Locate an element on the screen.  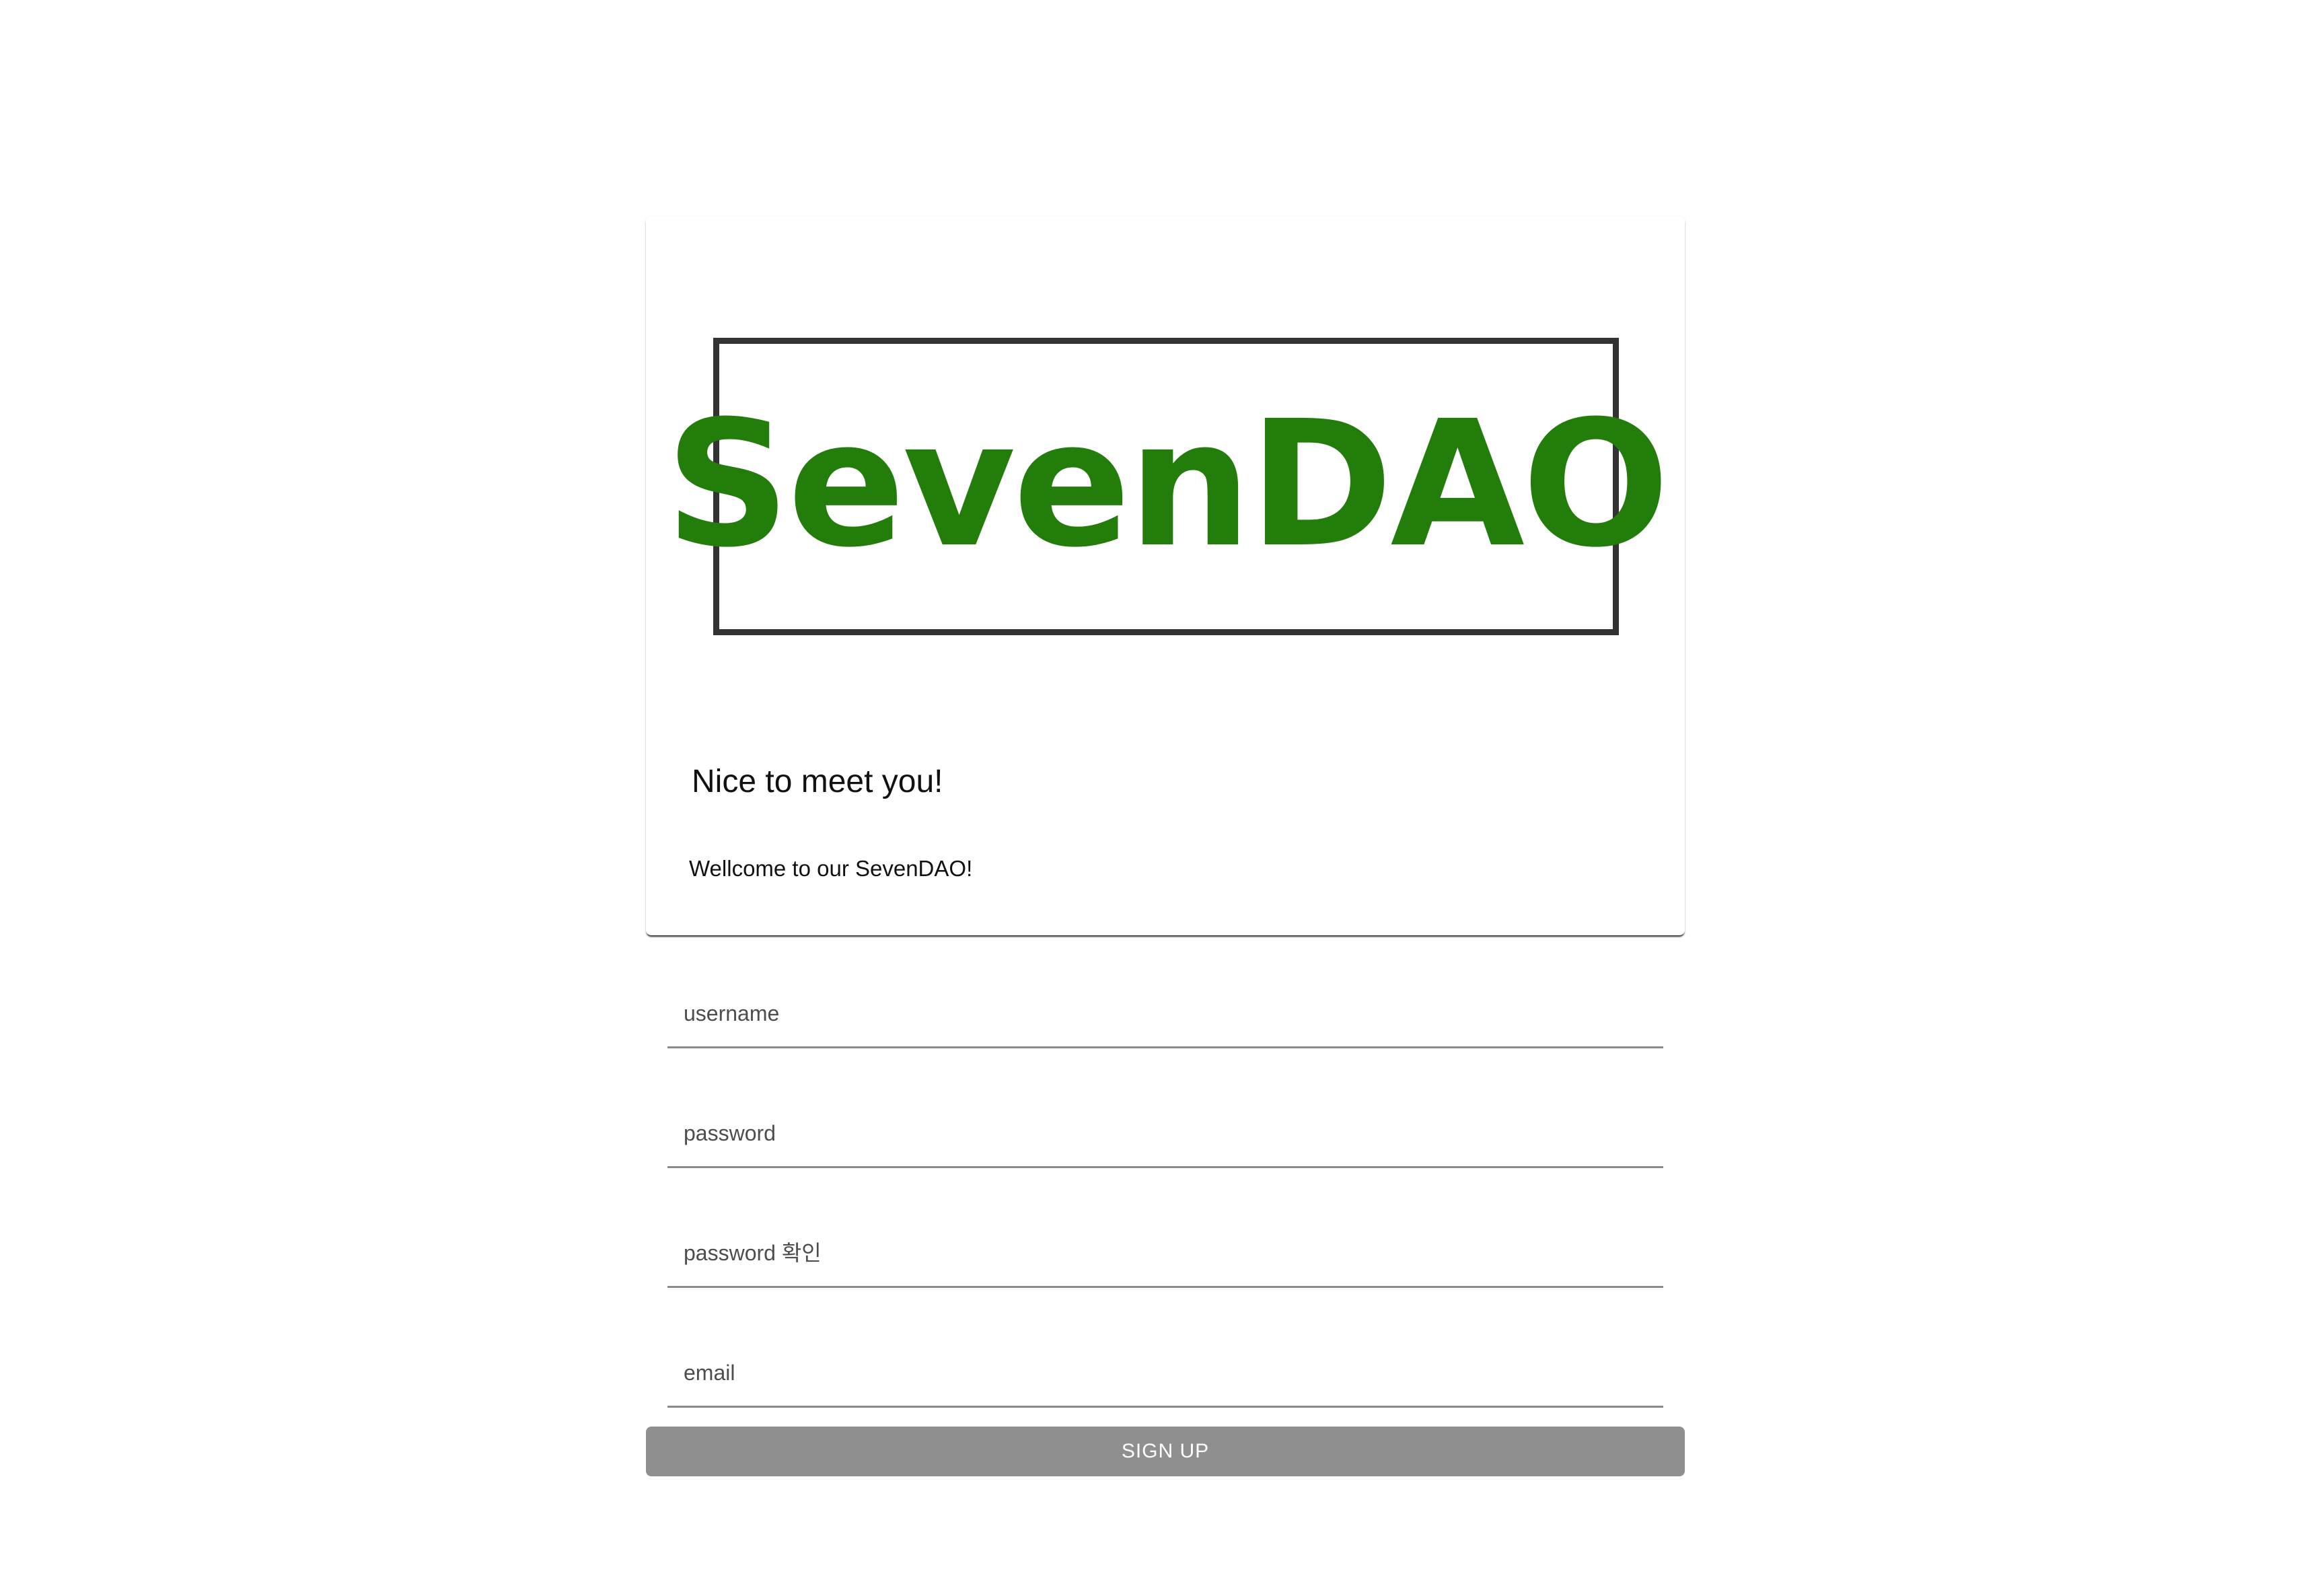
username-field is located at coordinates (1165, 1014).